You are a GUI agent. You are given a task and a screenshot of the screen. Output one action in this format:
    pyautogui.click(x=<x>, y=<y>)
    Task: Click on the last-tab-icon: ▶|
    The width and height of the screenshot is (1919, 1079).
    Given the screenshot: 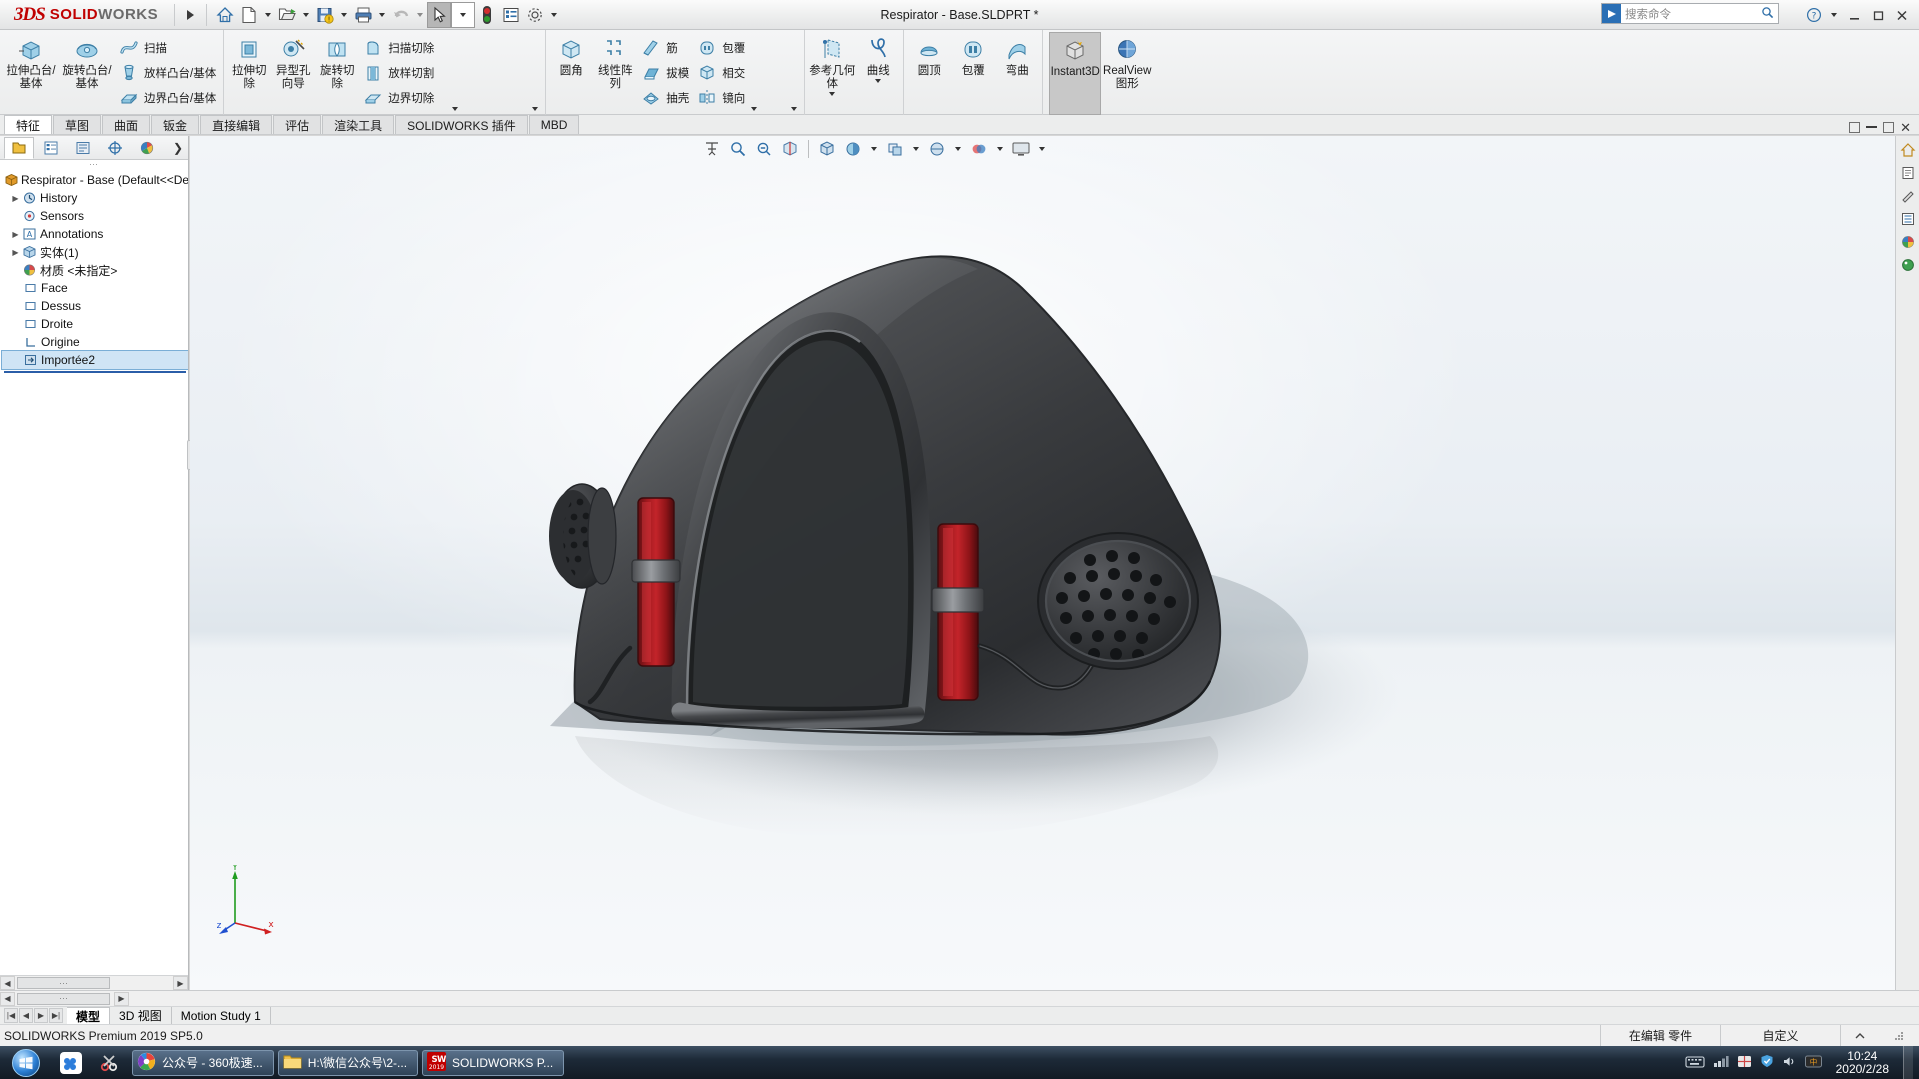 What is the action you would take?
    pyautogui.click(x=56, y=1015)
    